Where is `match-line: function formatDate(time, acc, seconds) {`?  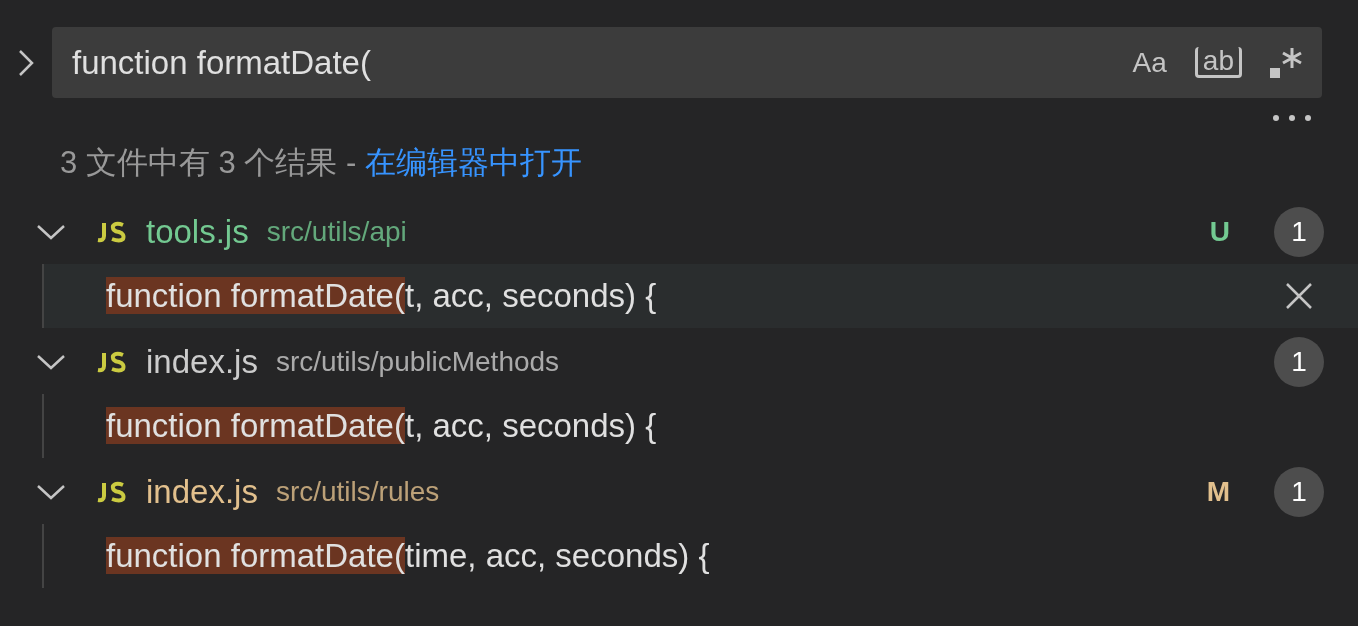 match-line: function formatDate(time, acc, seconds) { is located at coordinates (408, 556).